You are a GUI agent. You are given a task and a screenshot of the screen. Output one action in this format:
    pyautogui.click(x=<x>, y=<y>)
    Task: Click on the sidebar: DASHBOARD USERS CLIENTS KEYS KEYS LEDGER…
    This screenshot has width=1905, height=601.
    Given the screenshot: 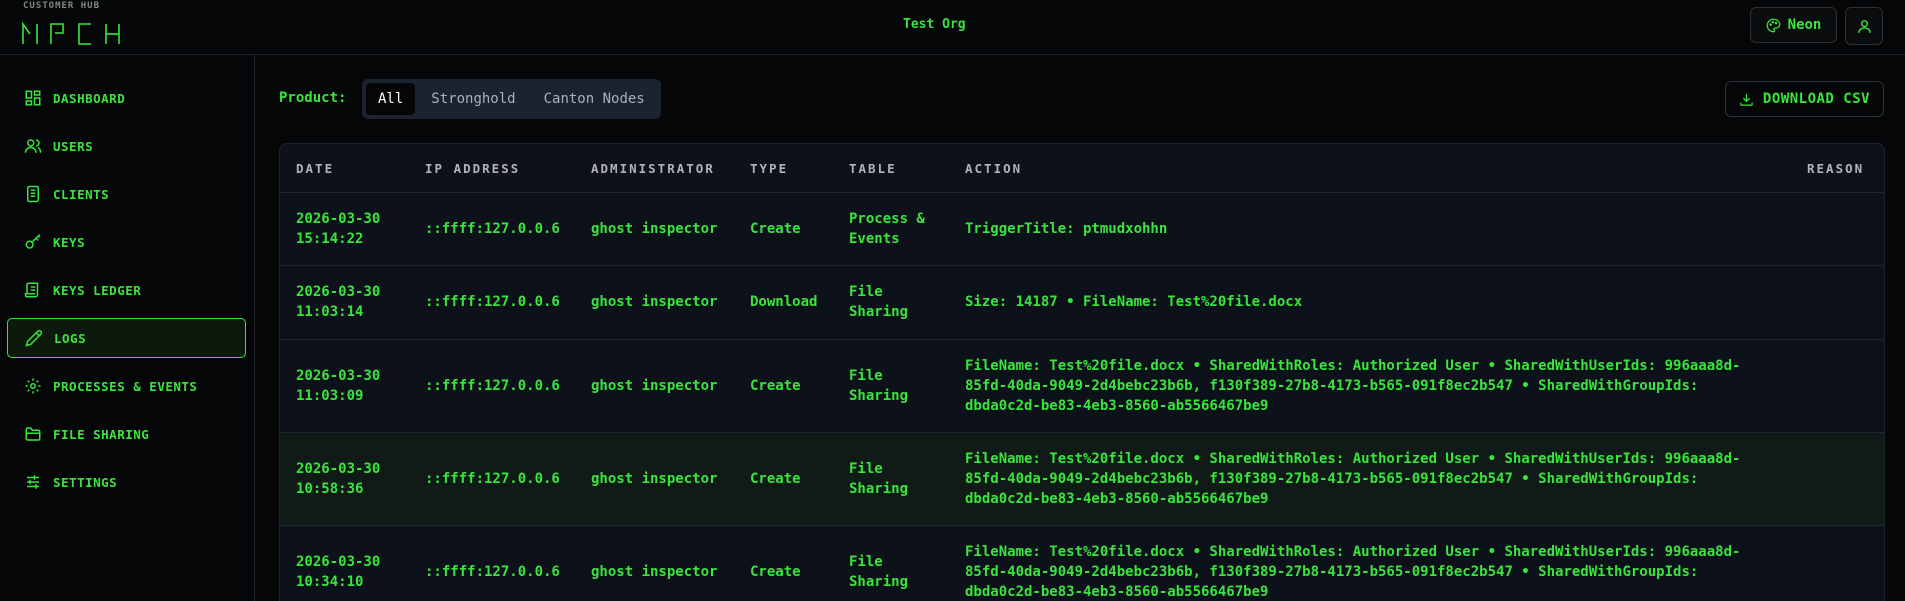 What is the action you would take?
    pyautogui.click(x=127, y=328)
    